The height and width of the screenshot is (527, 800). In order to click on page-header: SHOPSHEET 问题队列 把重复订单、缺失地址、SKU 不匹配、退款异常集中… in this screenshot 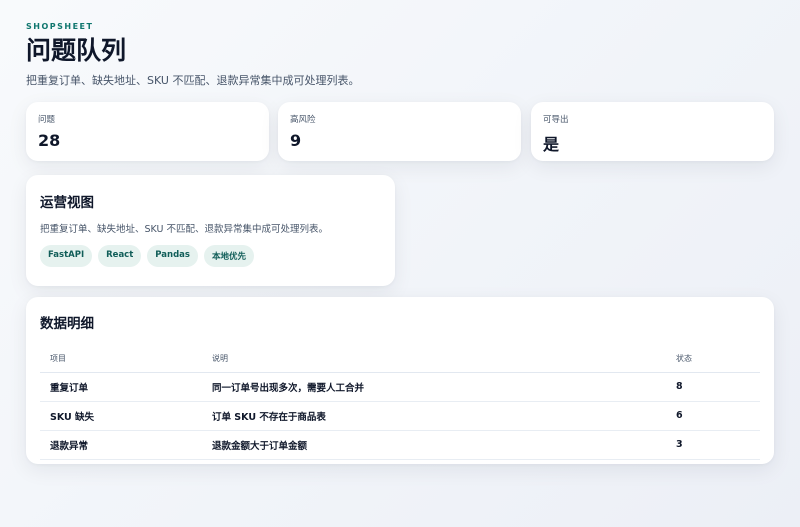, I will do `click(192, 55)`.